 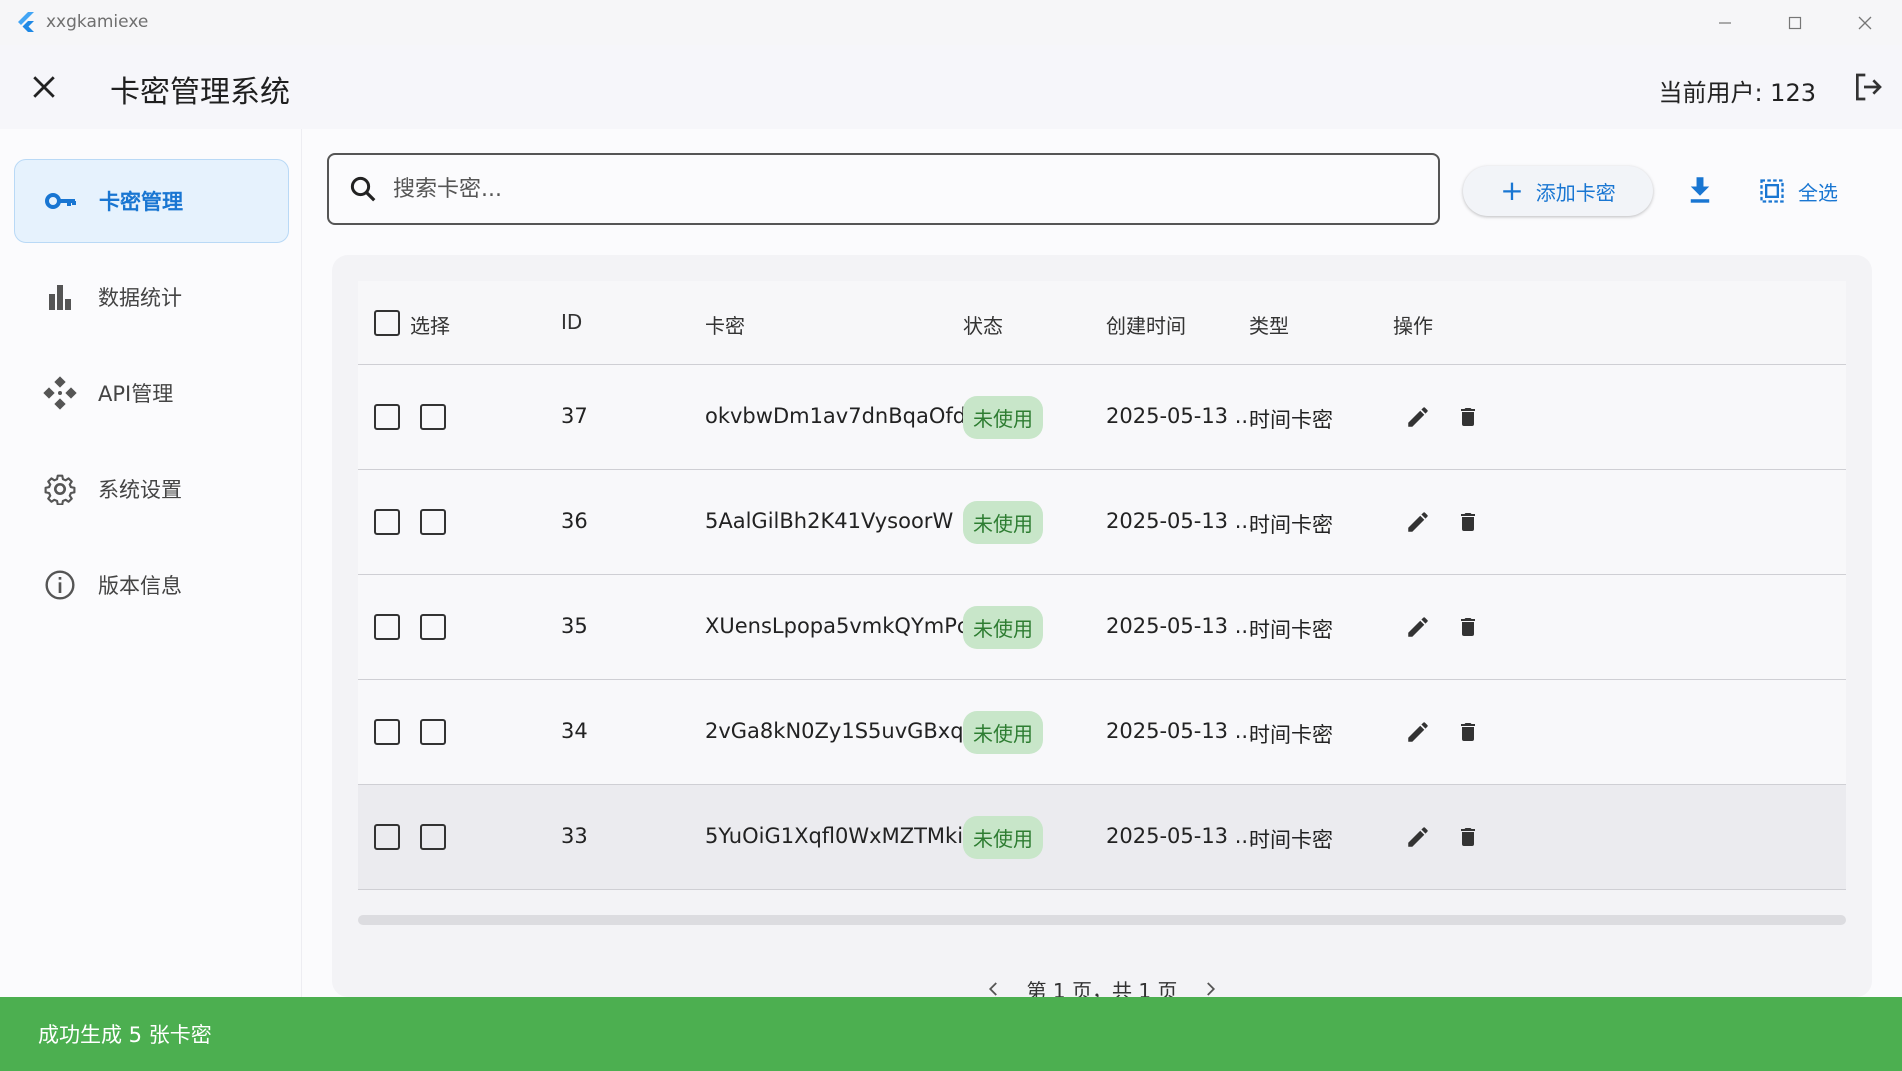 I want to click on key-icon, so click(x=61, y=201).